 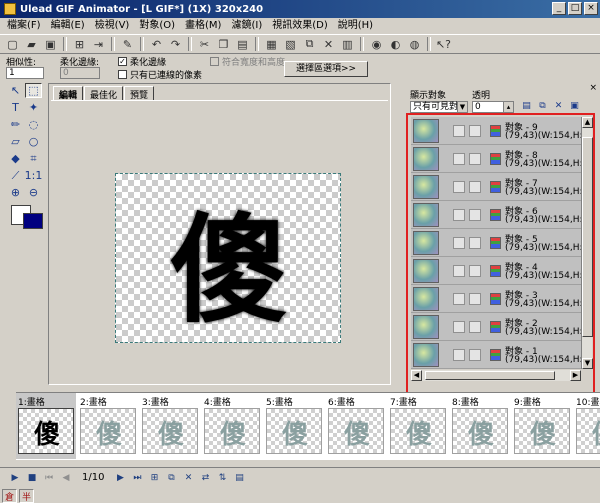 I want to click on paste-icon: ▤, so click(x=242, y=44).